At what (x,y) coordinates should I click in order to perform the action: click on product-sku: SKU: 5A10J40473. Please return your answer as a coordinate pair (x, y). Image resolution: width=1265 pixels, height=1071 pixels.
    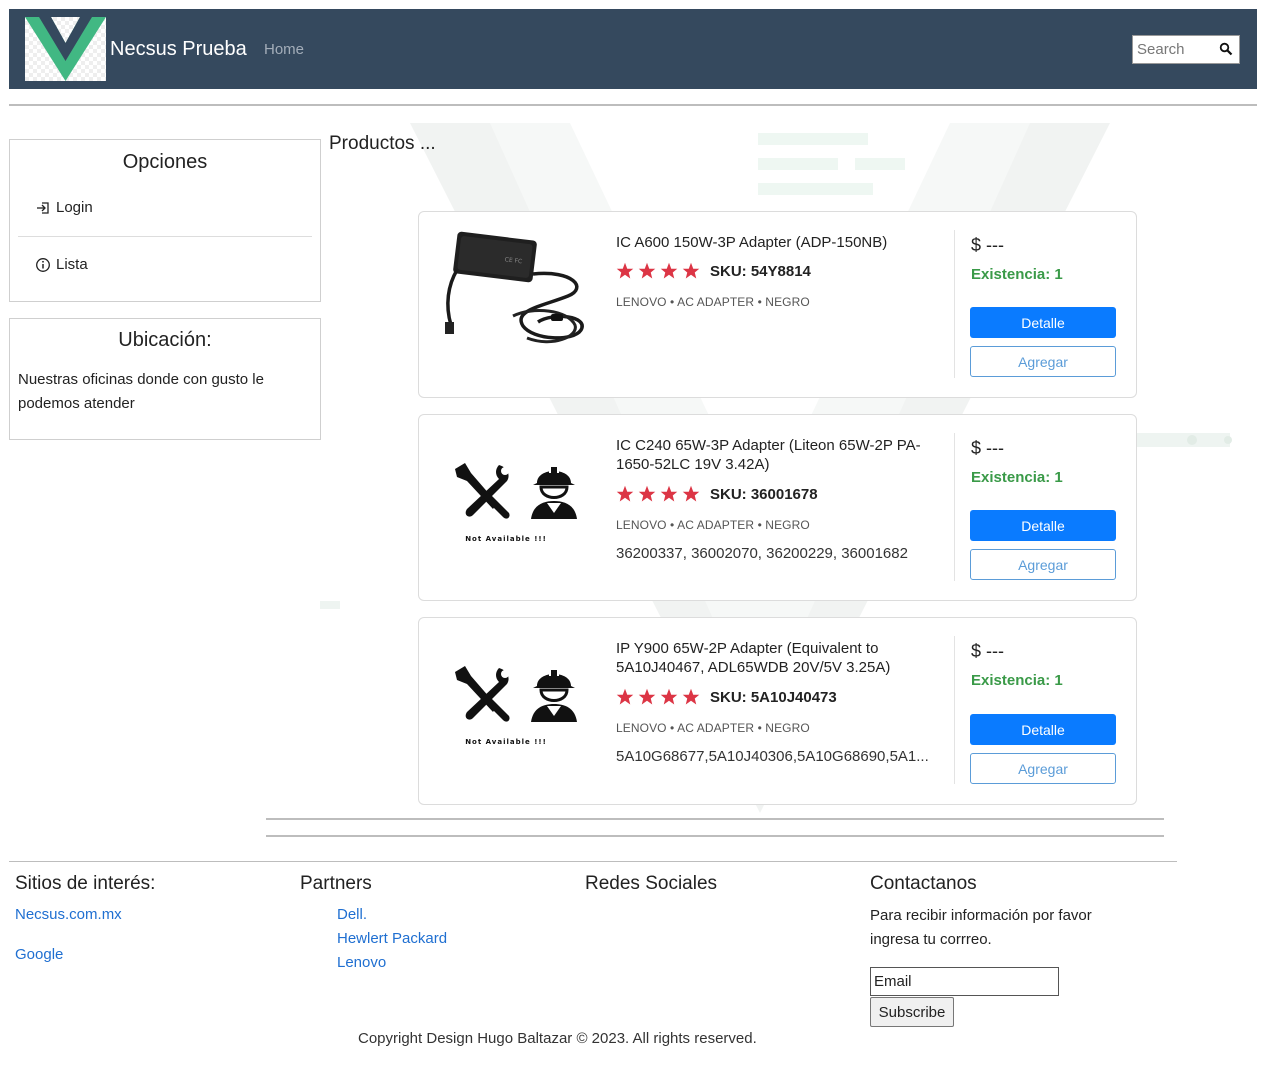
    Looking at the image, I should click on (773, 697).